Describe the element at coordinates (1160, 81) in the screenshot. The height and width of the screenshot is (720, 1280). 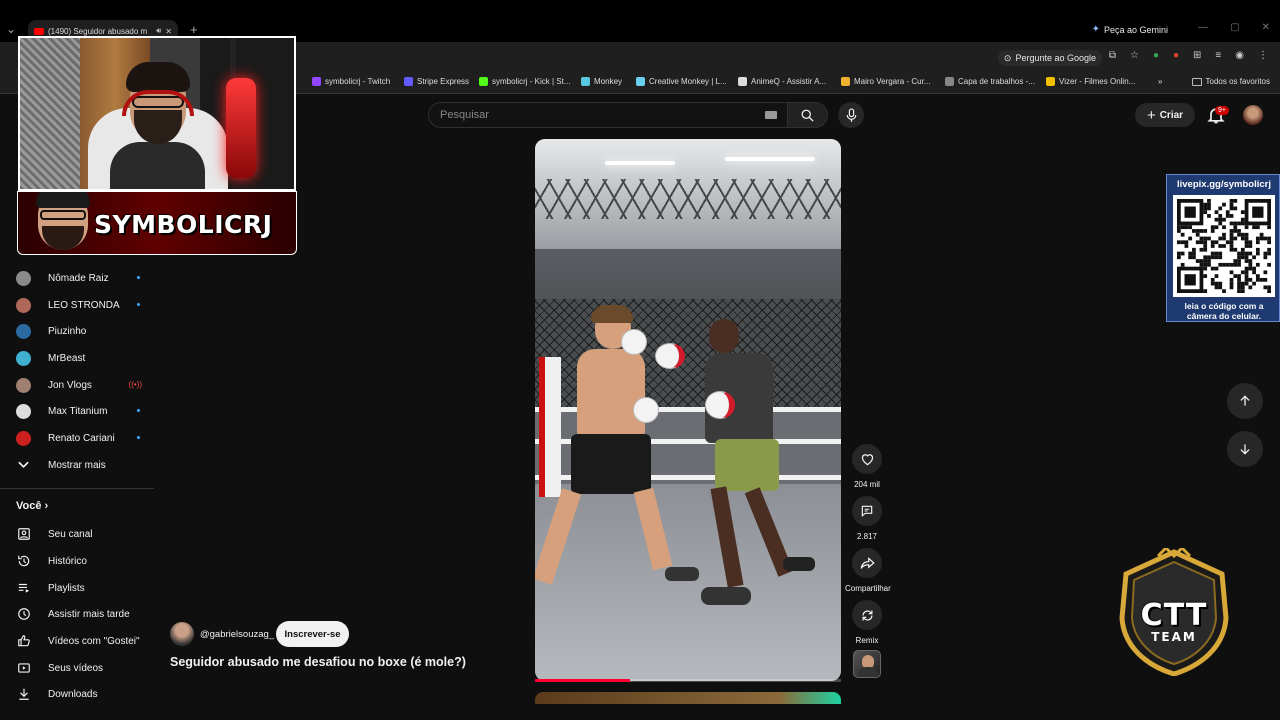
I see `more-bookmarks-icon: »` at that location.